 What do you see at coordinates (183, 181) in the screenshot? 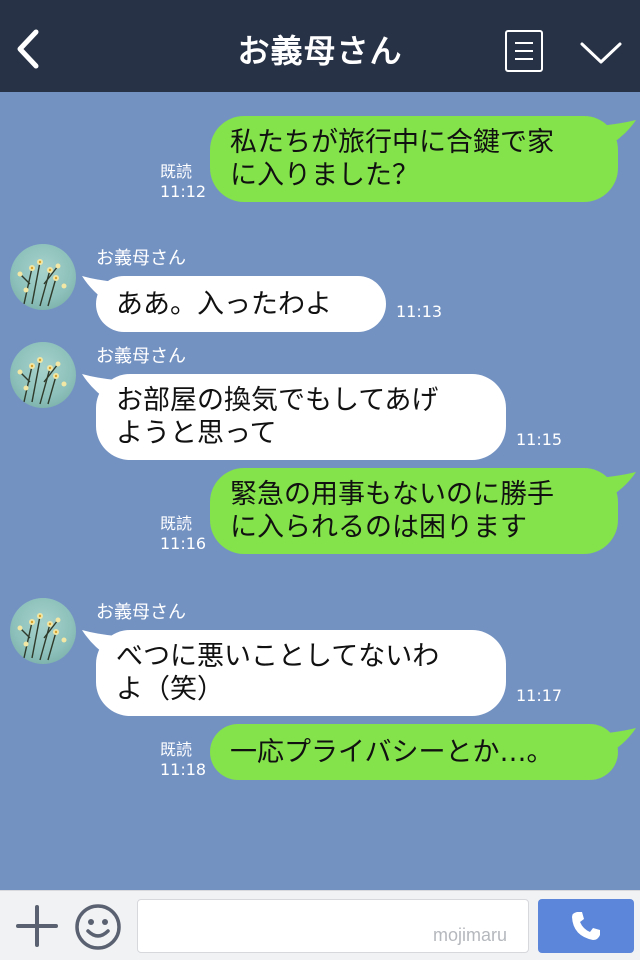
I see `read-receipt: 既読 11:12` at bounding box center [183, 181].